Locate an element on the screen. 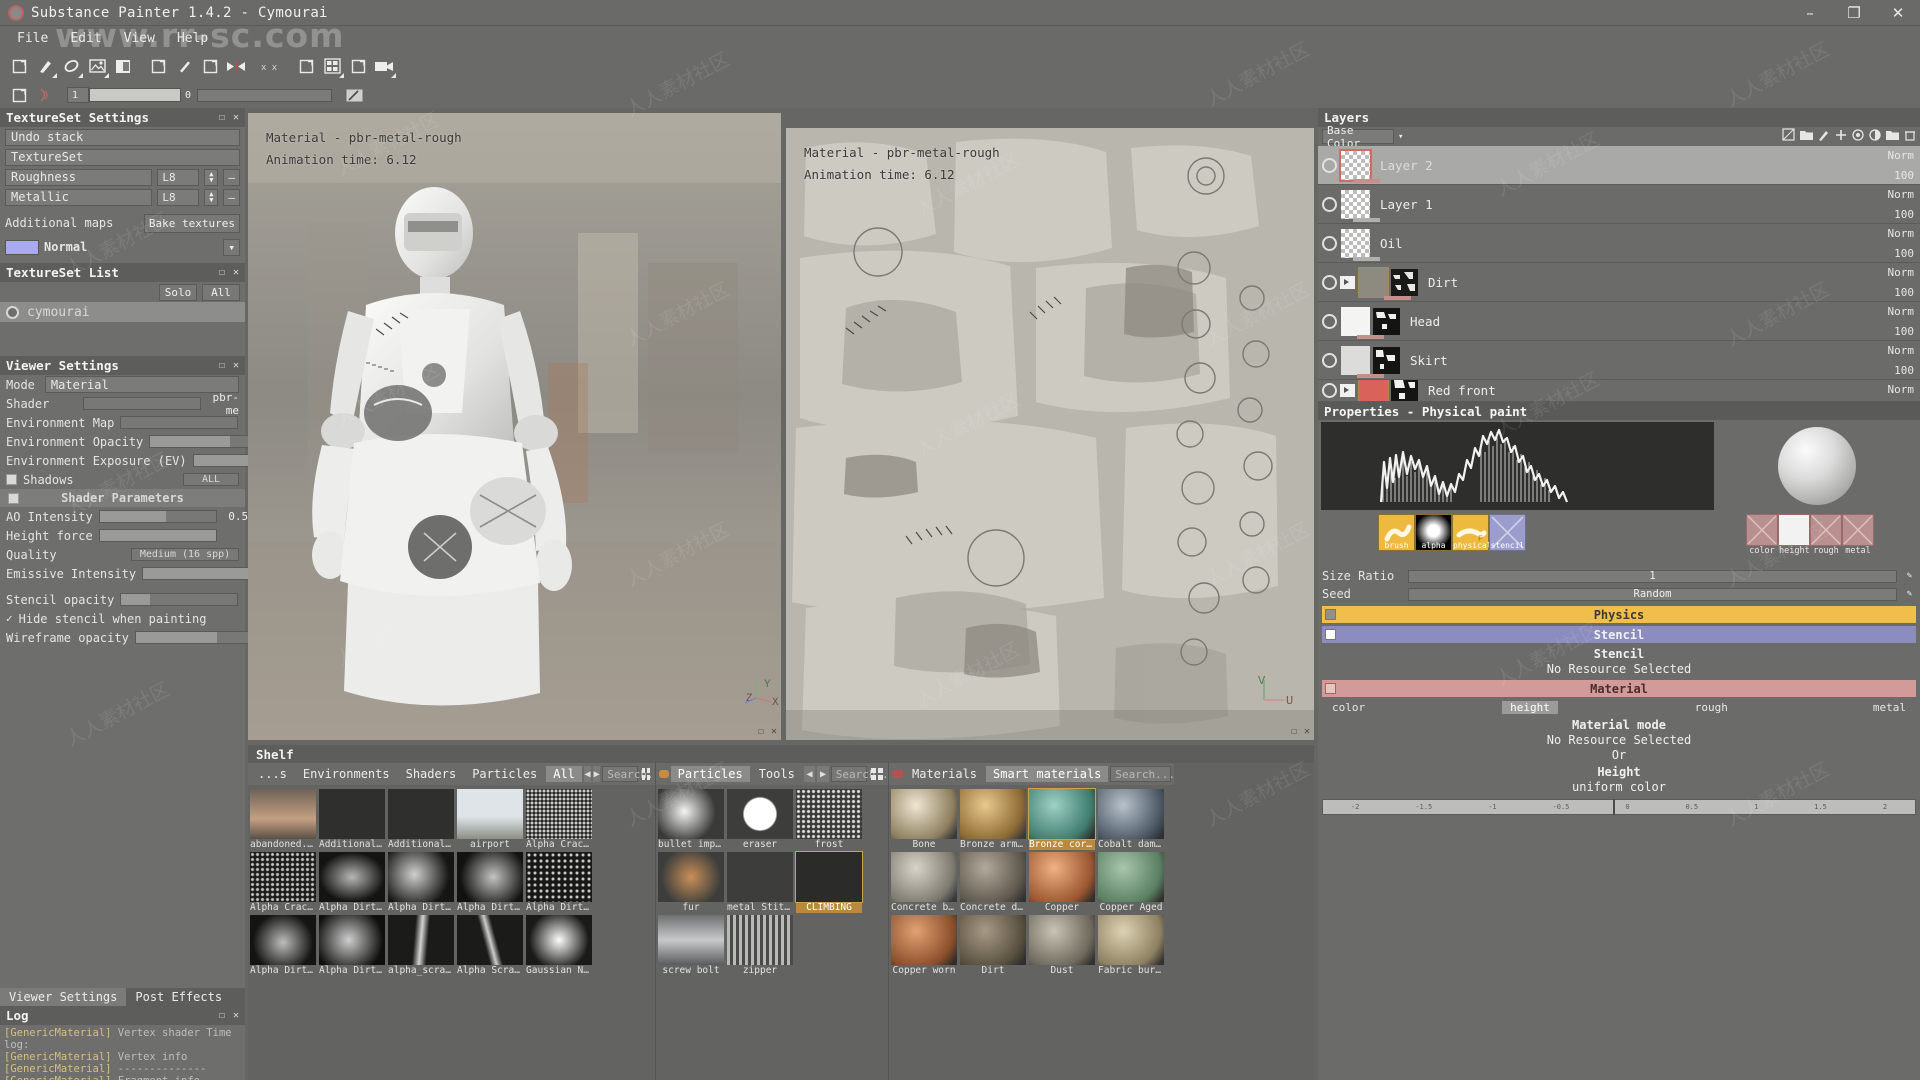 This screenshot has height=1080, width=1920. seed-edit-icon: ✎ is located at coordinates (1909, 594).